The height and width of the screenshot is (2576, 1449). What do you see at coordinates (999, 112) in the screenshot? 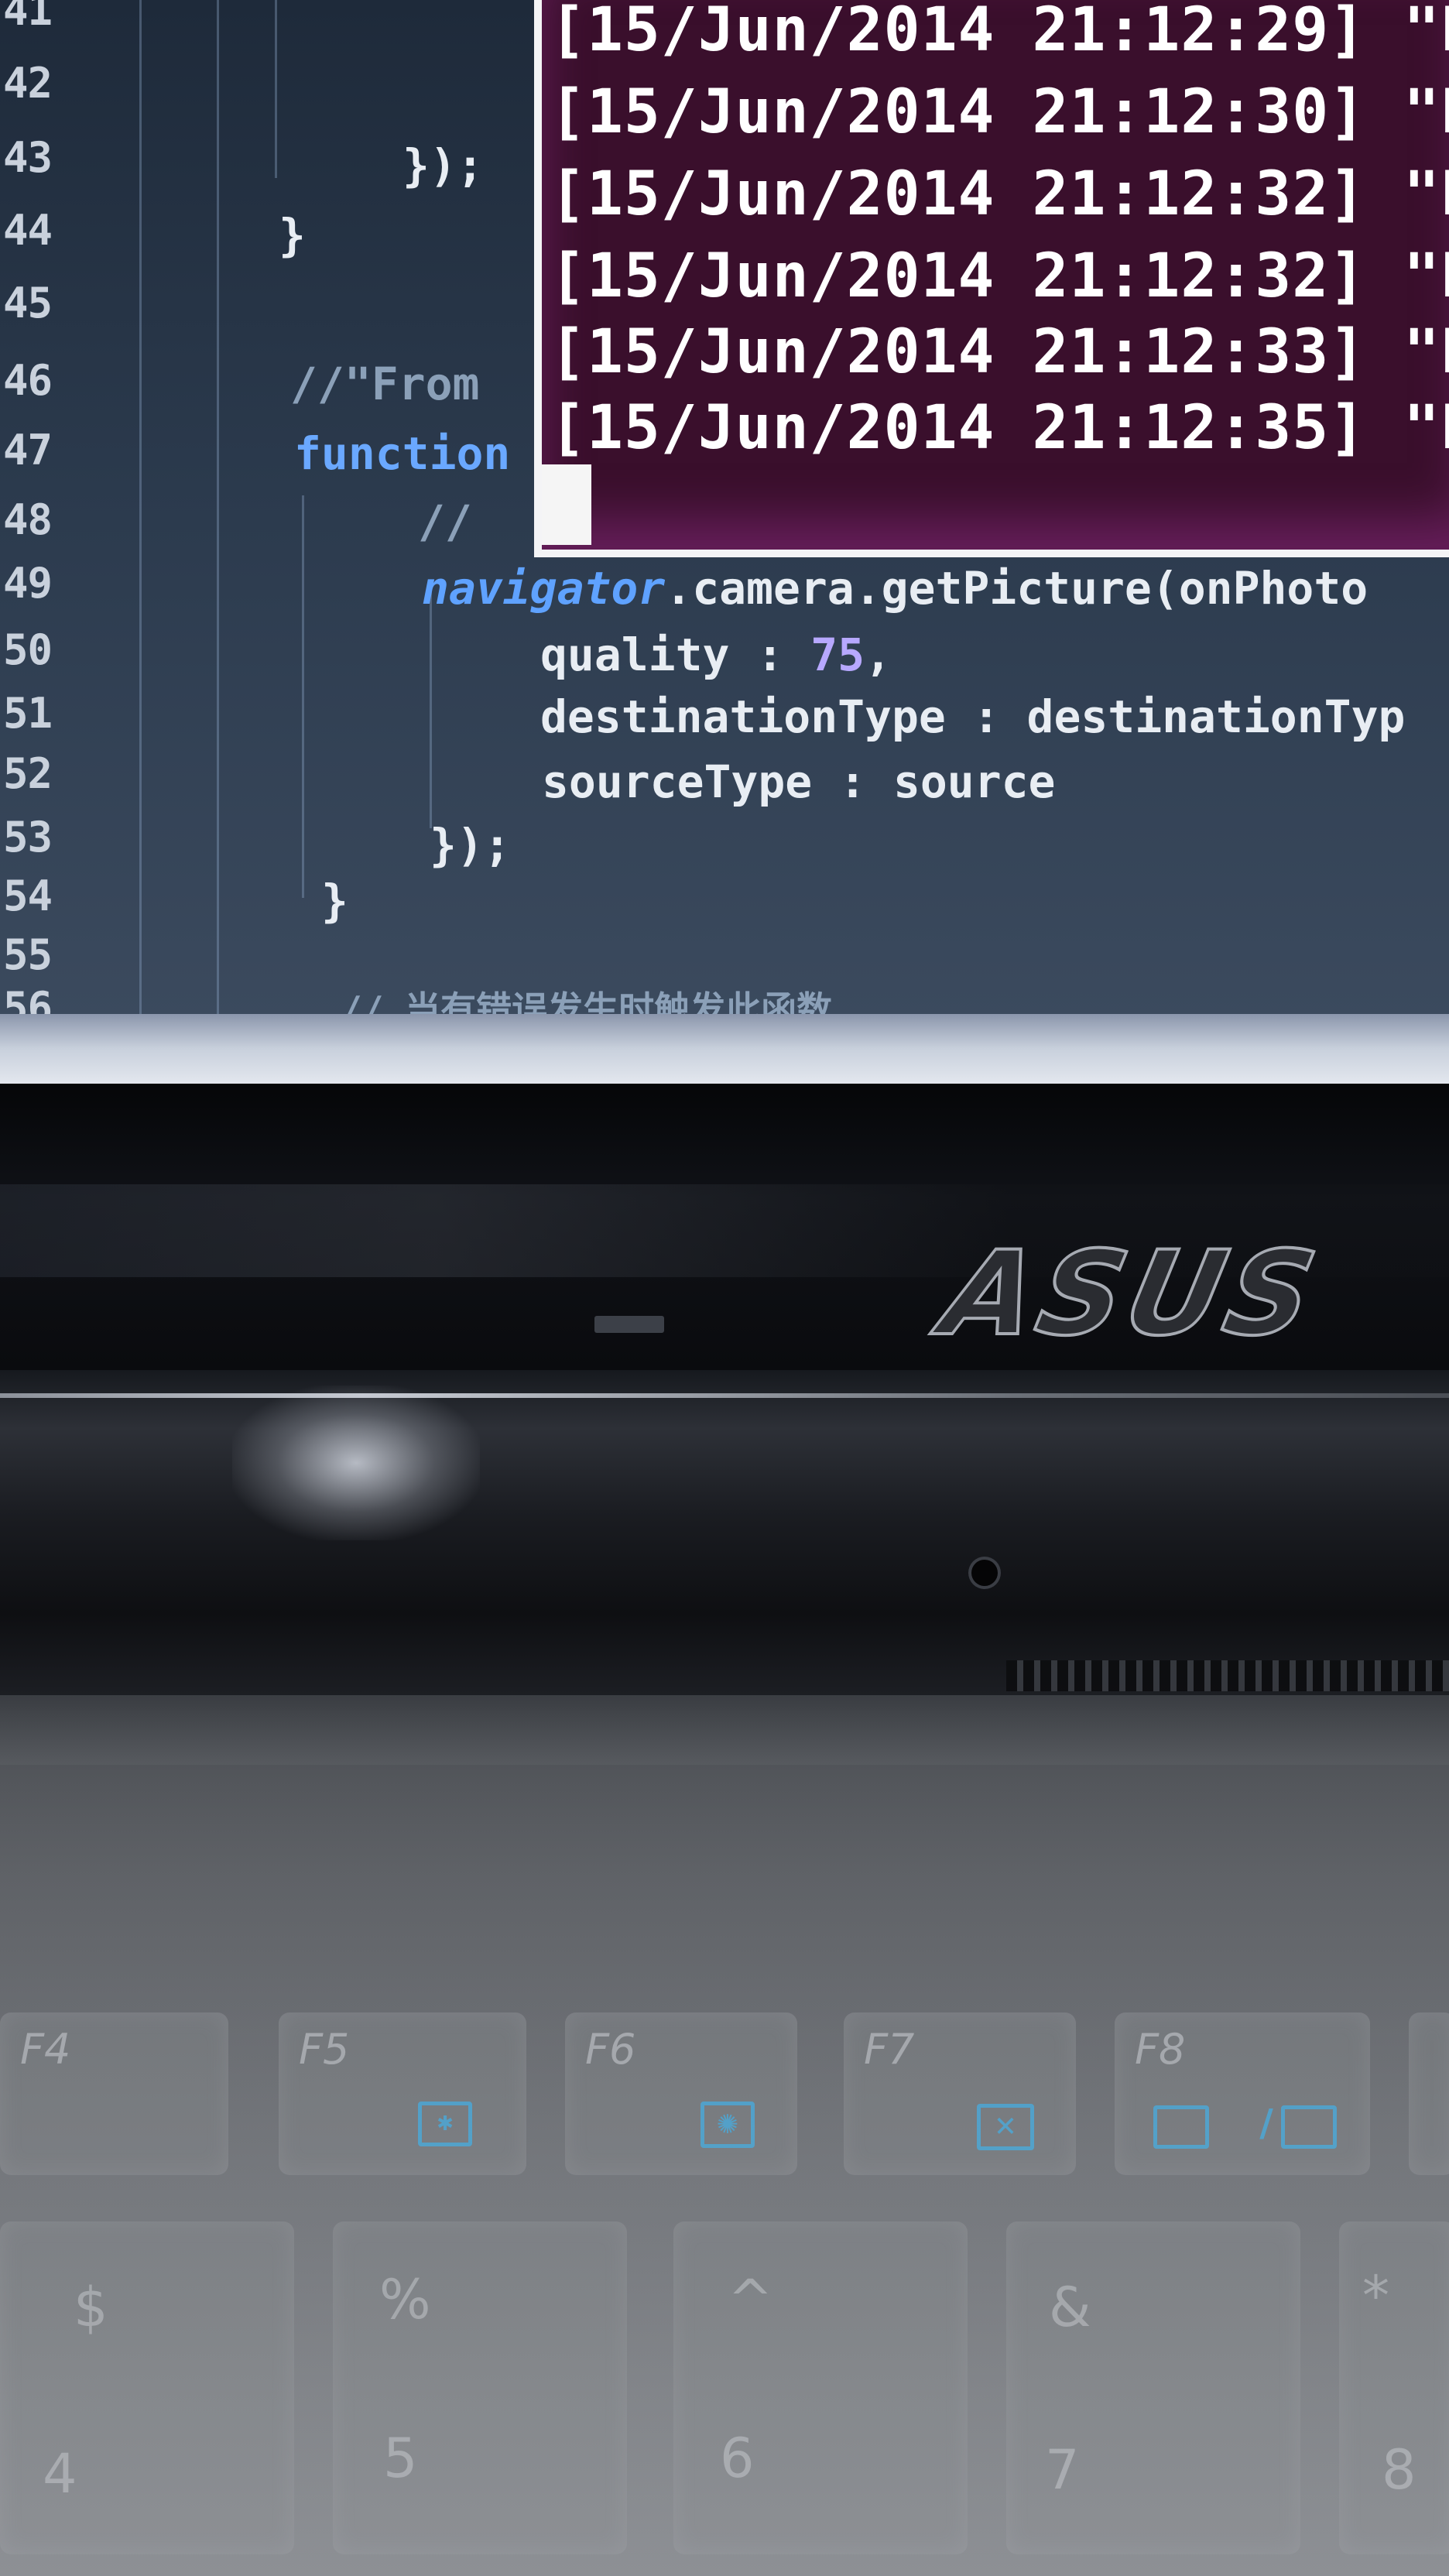
I see `log-line: [15/Jun/2014 21:12:30] "P` at bounding box center [999, 112].